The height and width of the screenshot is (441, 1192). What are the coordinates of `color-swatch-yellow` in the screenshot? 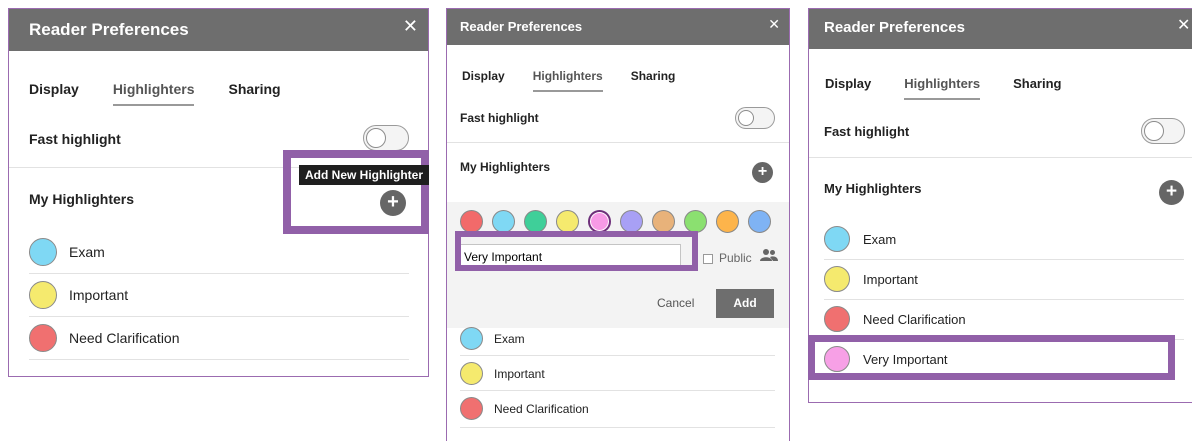 It's located at (567, 221).